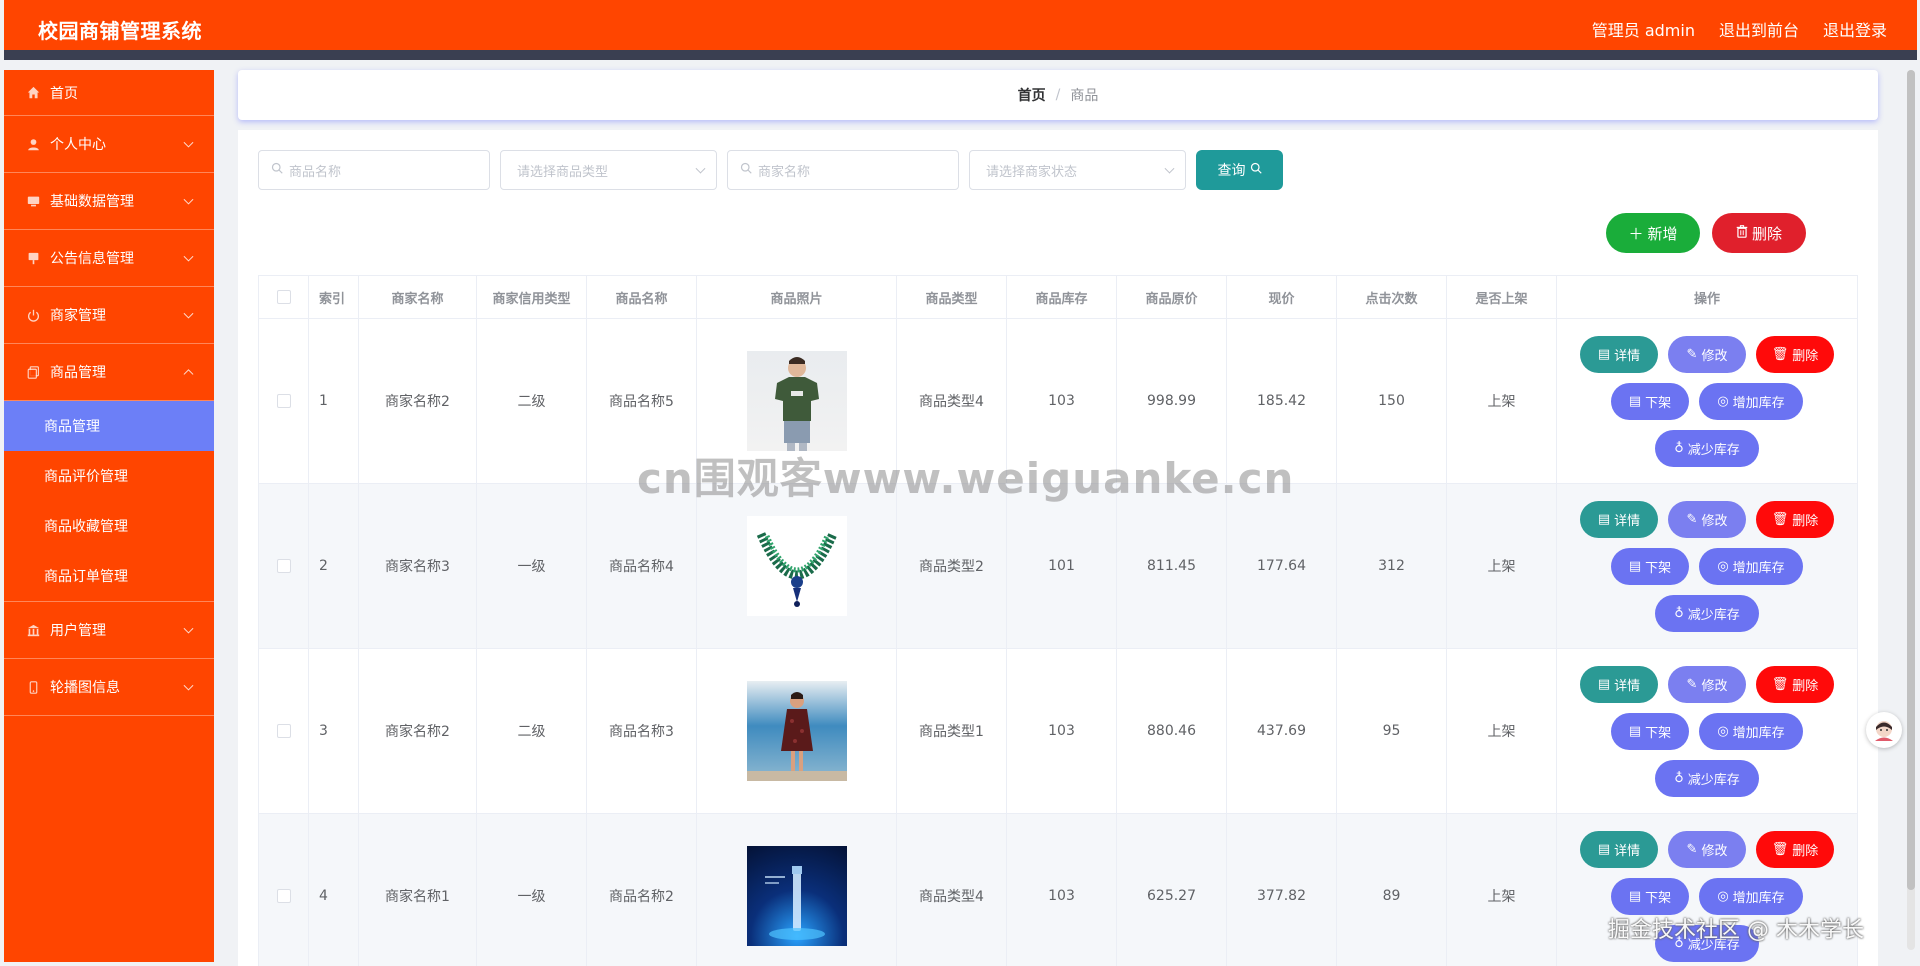 The image size is (1920, 966). I want to click on shop-status-select: 请选择商家状态, so click(1077, 170).